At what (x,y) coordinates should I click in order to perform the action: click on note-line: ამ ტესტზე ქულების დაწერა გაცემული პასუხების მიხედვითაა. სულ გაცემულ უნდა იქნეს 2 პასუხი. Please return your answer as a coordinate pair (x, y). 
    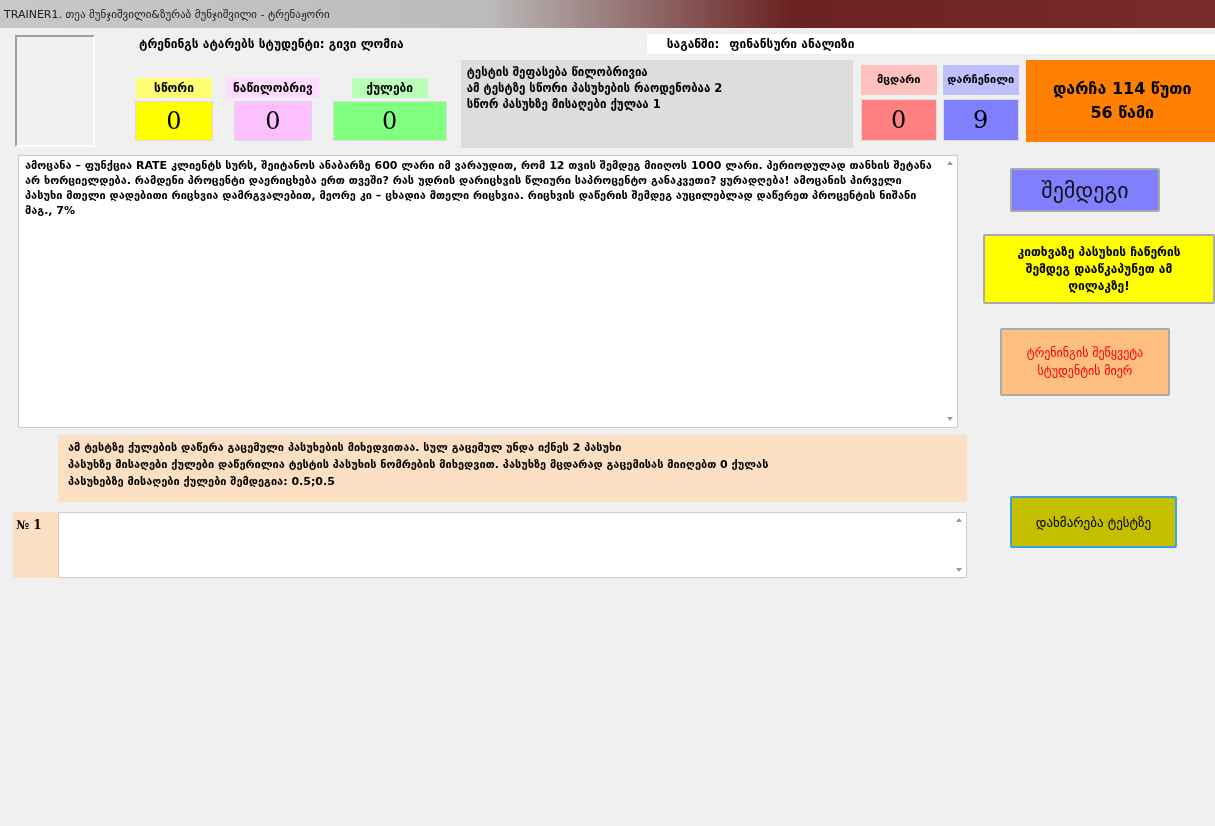
    Looking at the image, I should click on (345, 448).